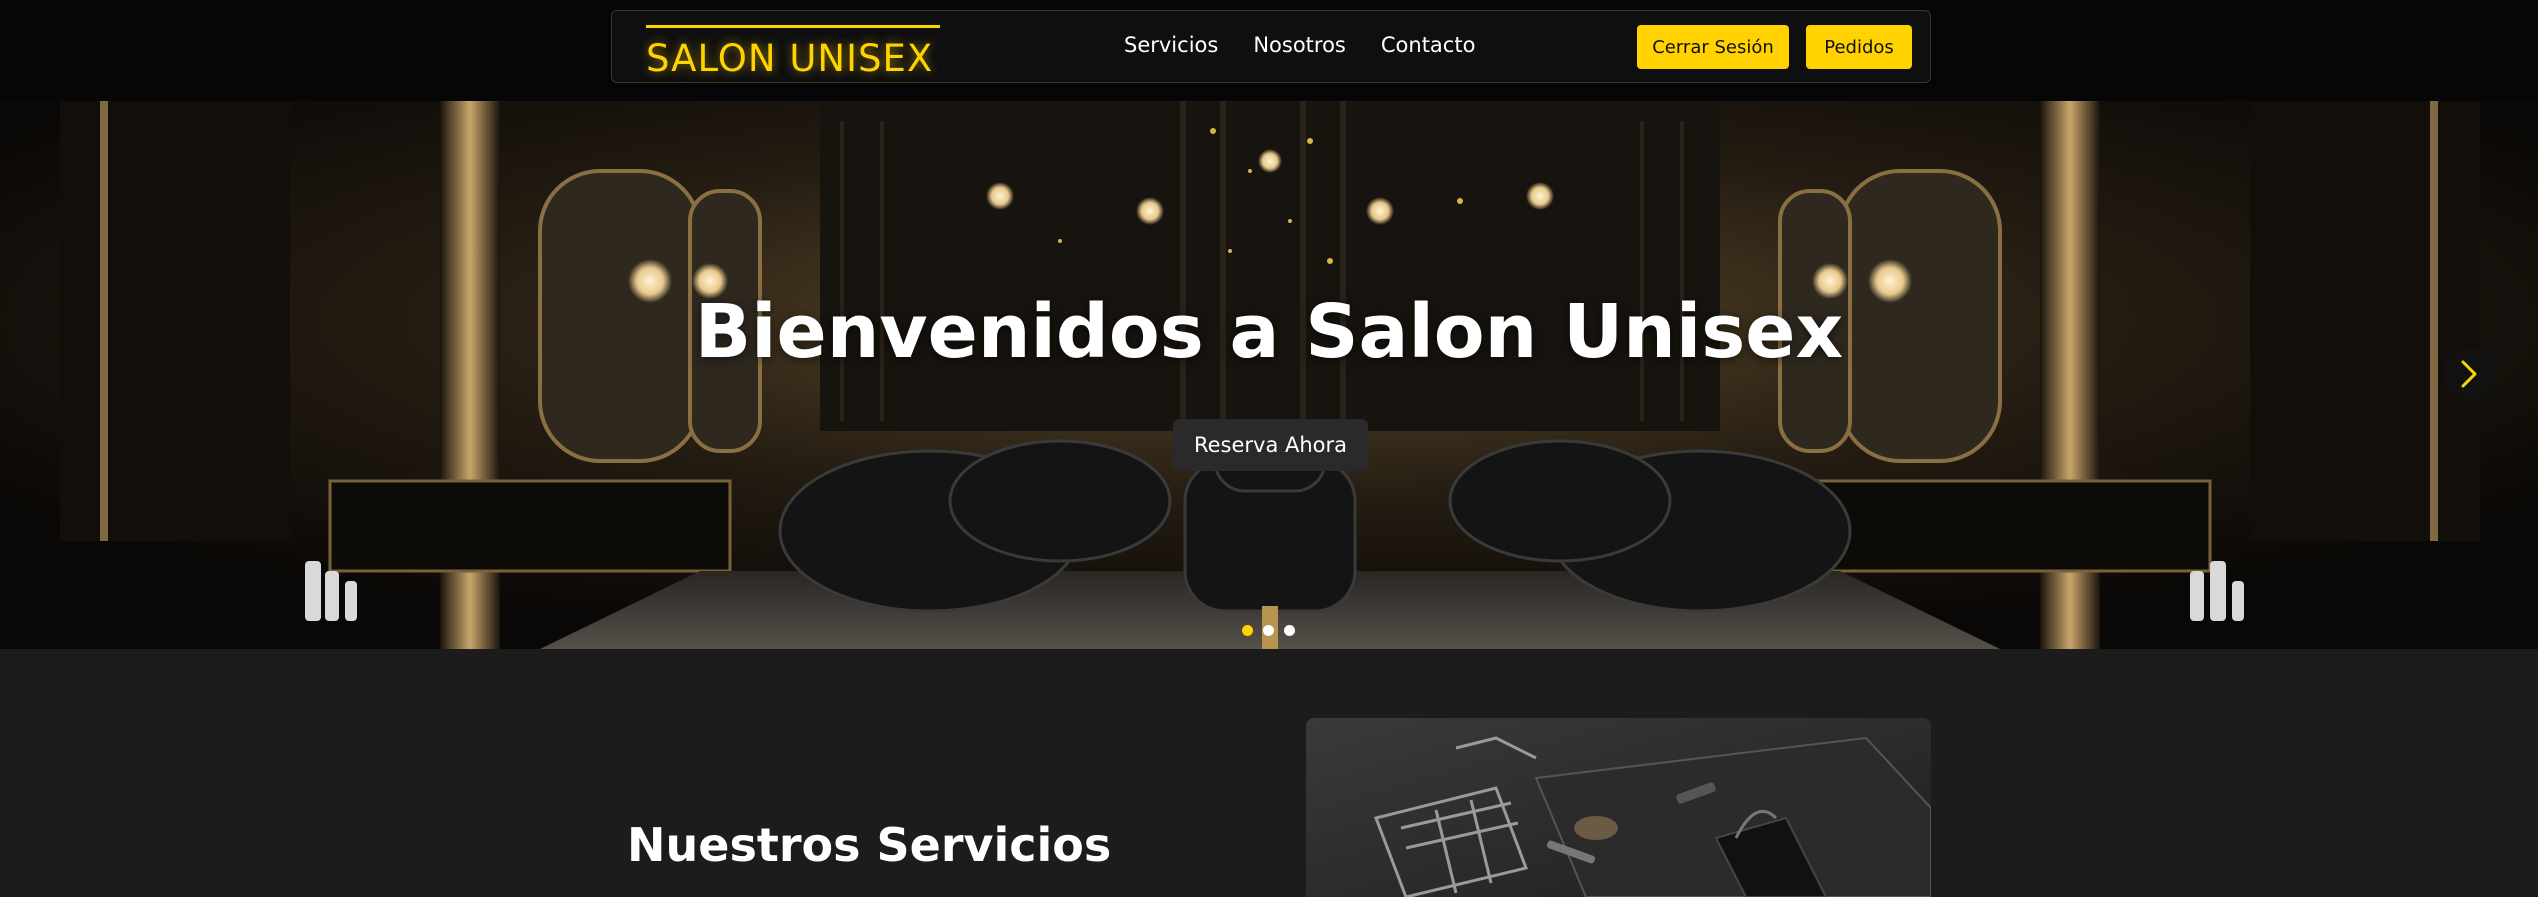 This screenshot has width=2538, height=897. Describe the element at coordinates (1269, 332) in the screenshot. I see `hero-title: Bienvenidos a Salon Unisex` at that location.